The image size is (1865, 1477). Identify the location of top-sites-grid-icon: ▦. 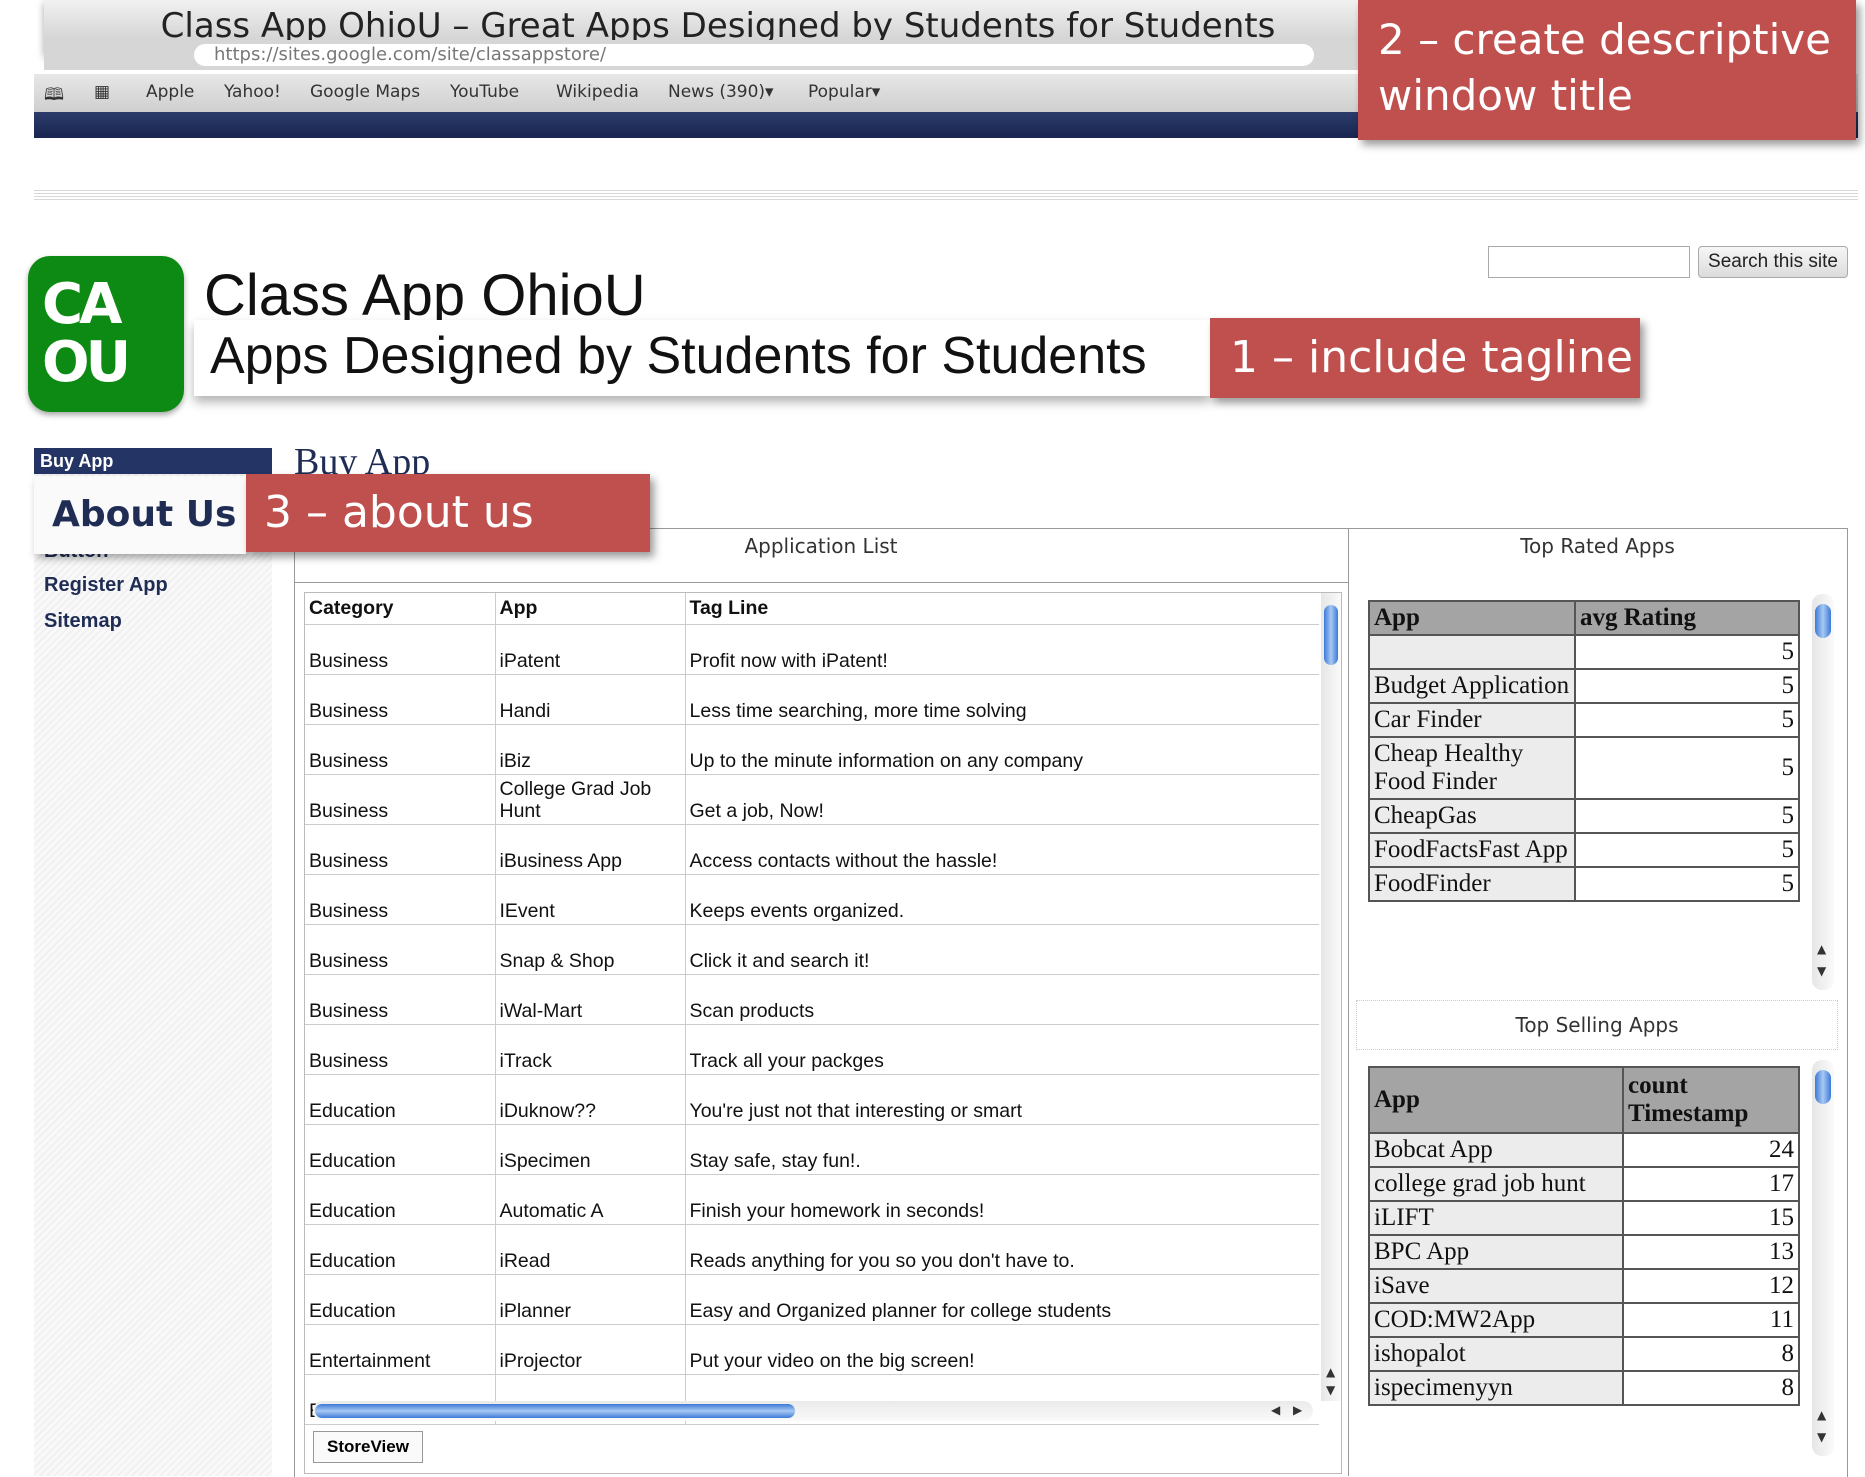
(102, 92).